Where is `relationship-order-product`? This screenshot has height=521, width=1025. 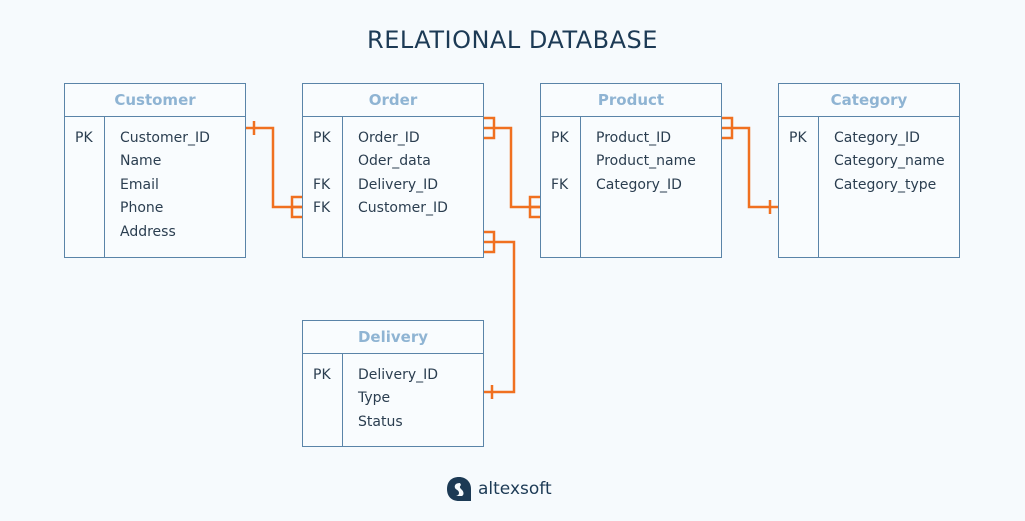 relationship-order-product is located at coordinates (512, 167).